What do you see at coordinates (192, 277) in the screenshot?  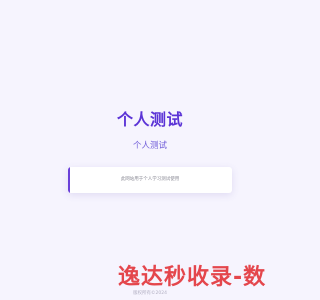 I see `watermark-overlay: 逸达秒收录-数` at bounding box center [192, 277].